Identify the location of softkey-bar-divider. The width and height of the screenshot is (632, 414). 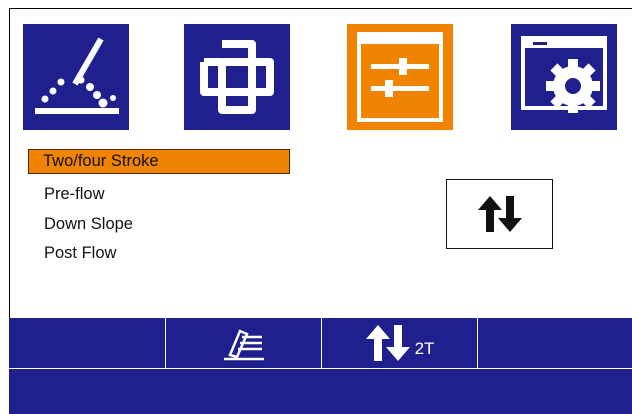
(320, 368).